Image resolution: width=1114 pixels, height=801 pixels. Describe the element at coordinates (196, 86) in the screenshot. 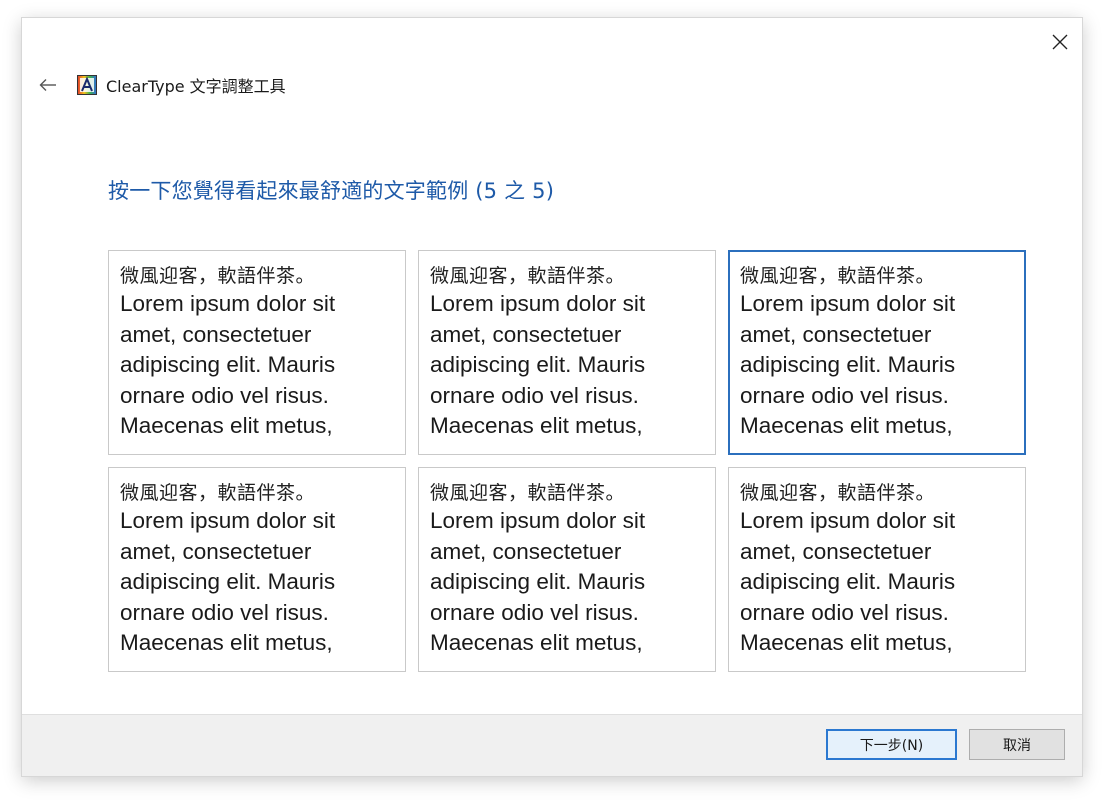

I see `app-title: ClearType 文字調整工具` at that location.